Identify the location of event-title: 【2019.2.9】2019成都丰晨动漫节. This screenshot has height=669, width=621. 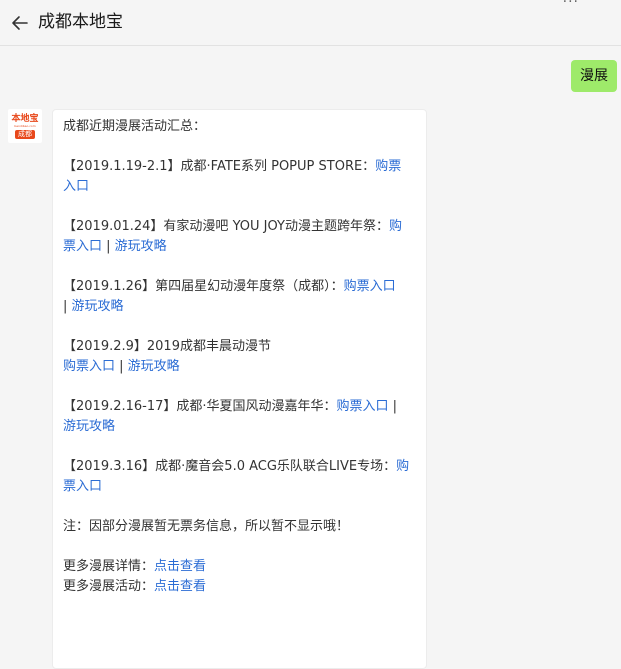
(167, 346).